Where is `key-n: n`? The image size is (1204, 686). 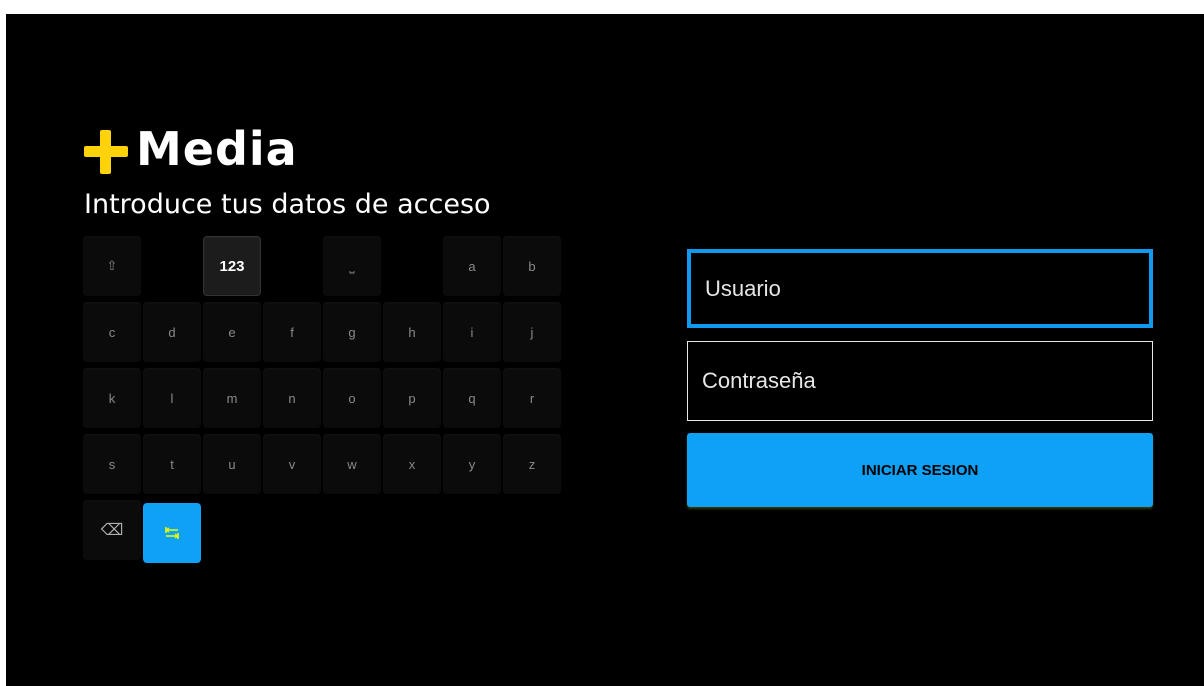 key-n: n is located at coordinates (292, 398).